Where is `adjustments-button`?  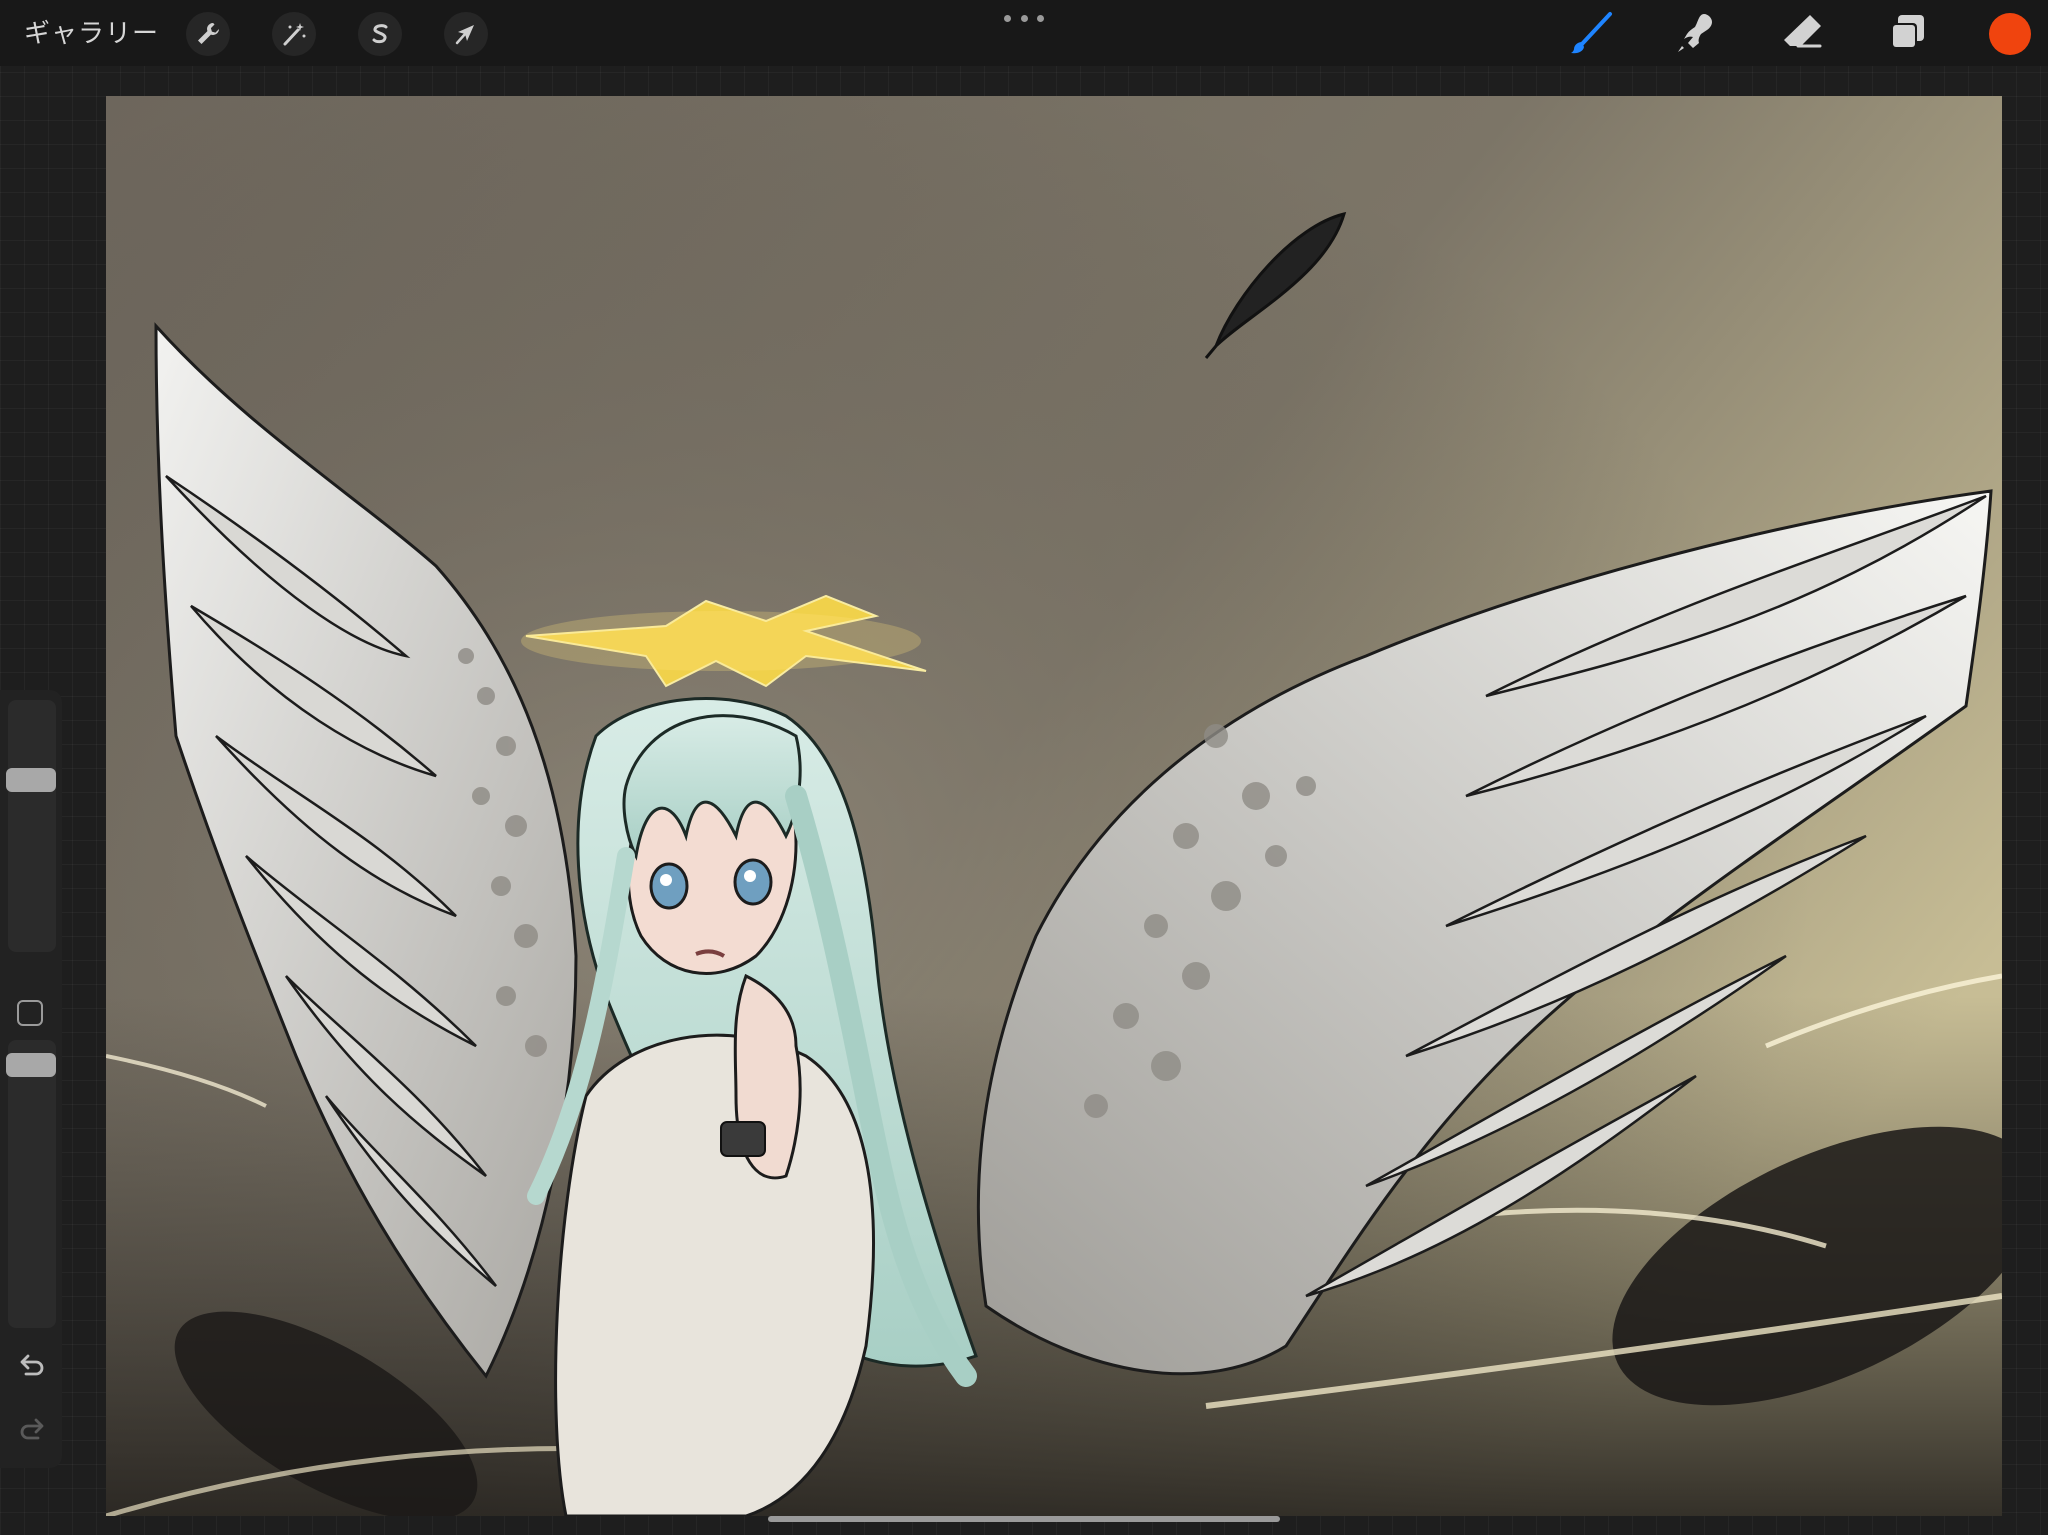
adjustments-button is located at coordinates (294, 34).